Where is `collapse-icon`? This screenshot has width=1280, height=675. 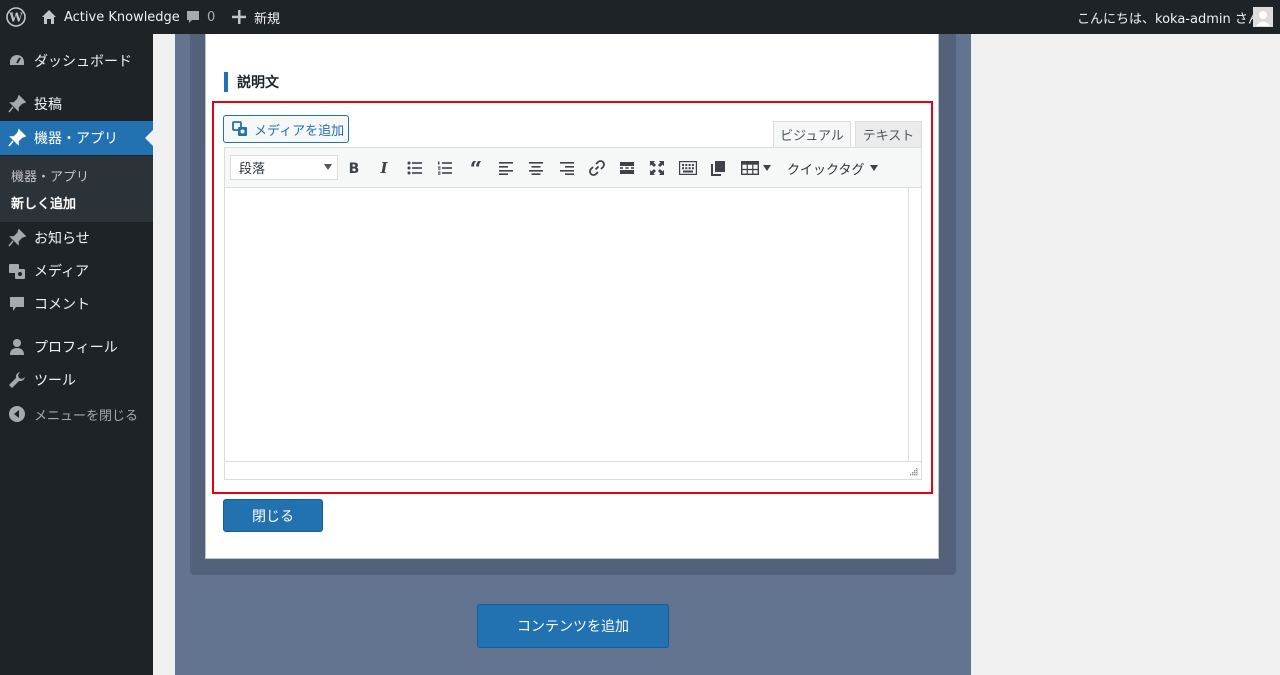 collapse-icon is located at coordinates (17, 414).